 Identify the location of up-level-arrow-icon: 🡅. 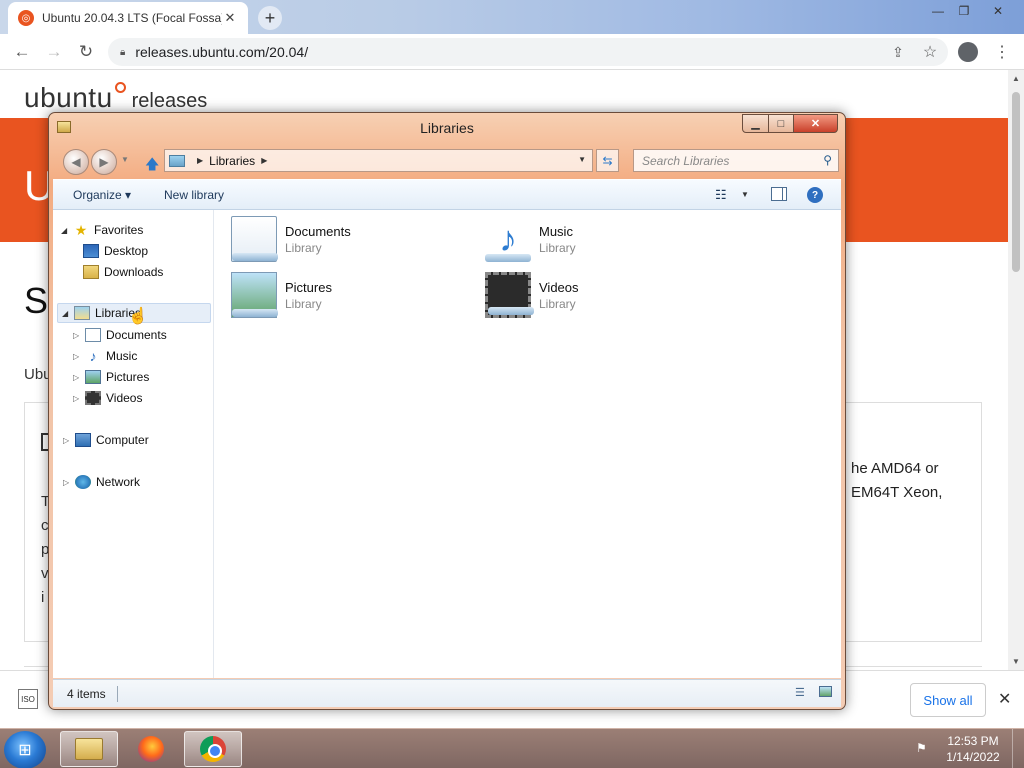
(152, 166).